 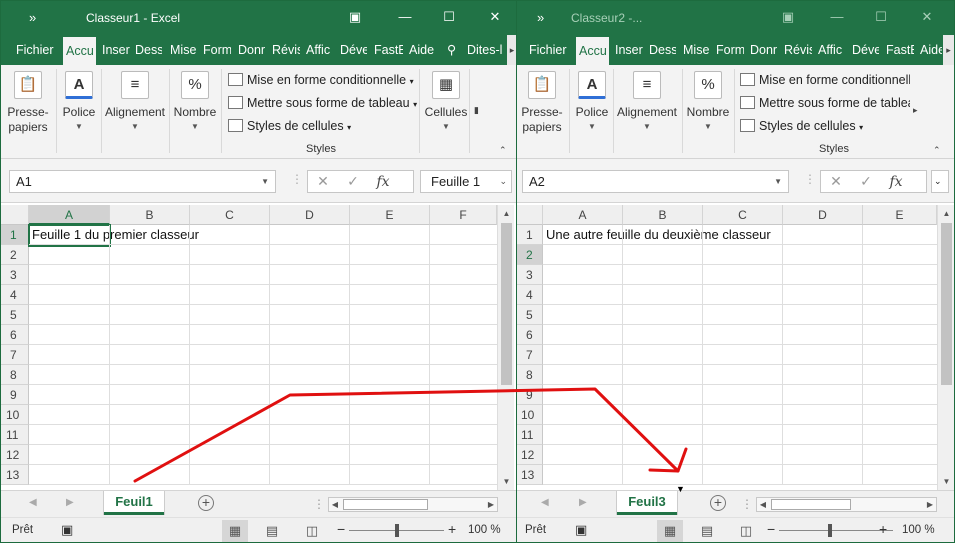 What do you see at coordinates (647, 100) in the screenshot?
I see `alignment-group: ≡ Alignement ▼` at bounding box center [647, 100].